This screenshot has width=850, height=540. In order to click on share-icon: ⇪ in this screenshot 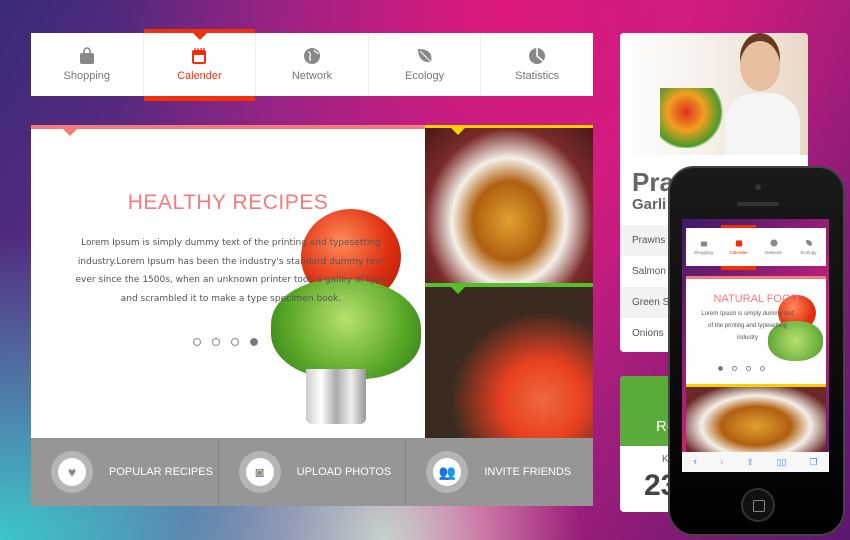, I will do `click(750, 462)`.